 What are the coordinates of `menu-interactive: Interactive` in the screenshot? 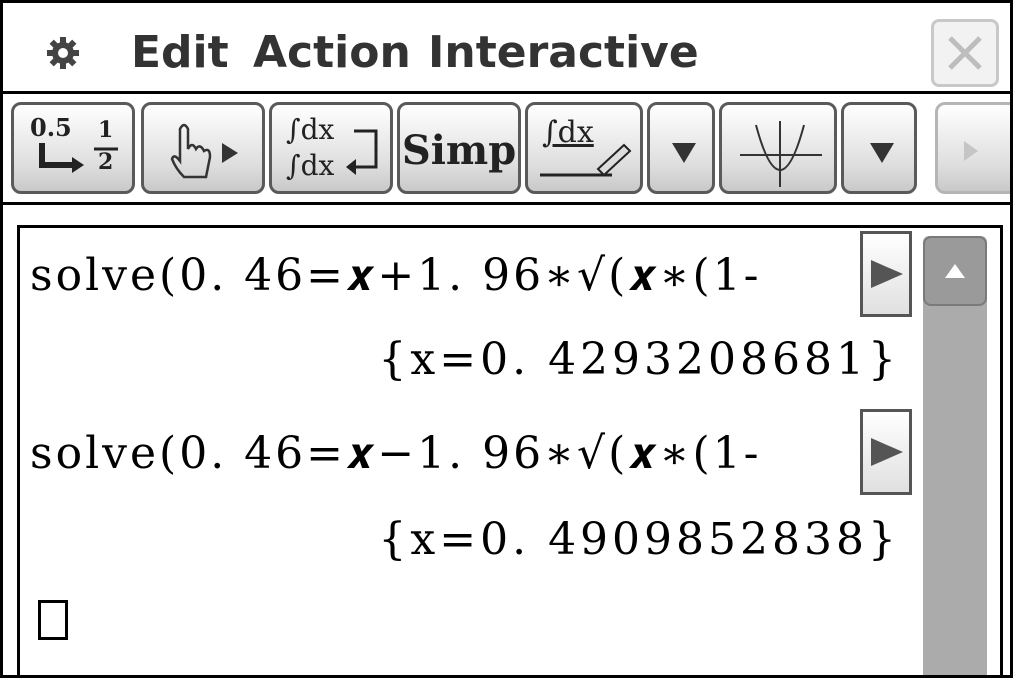 It's located at (563, 53).